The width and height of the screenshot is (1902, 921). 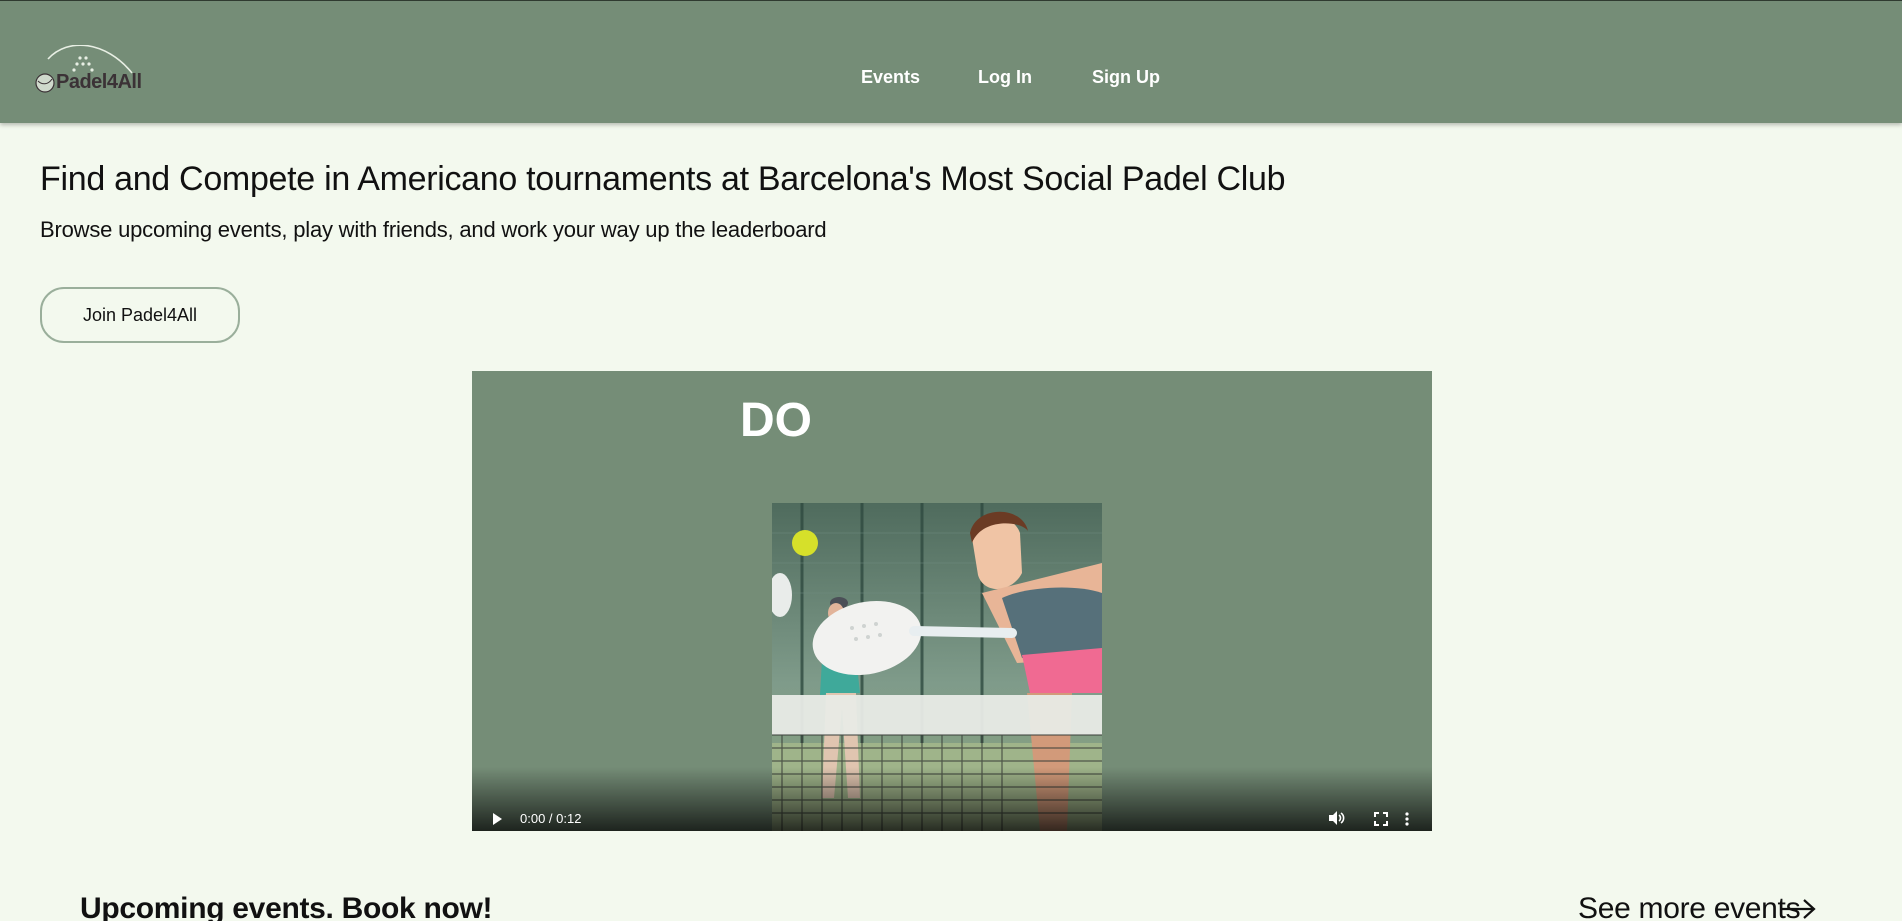 What do you see at coordinates (890, 77) in the screenshot?
I see `nav-events-link: Events` at bounding box center [890, 77].